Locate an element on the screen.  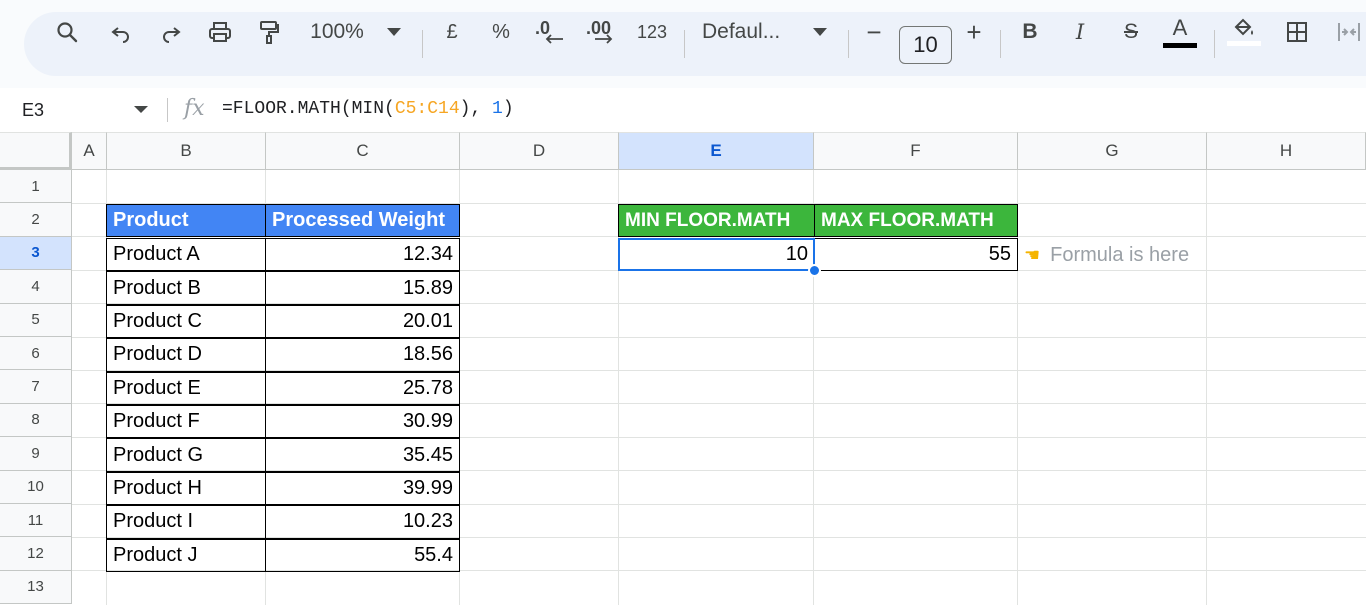
product-cell: Product B is located at coordinates (186, 288).